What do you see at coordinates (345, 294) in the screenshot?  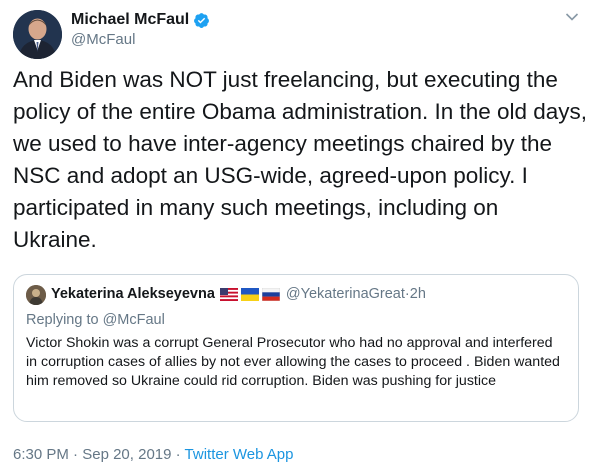 I see `quoted-author-handle: @YekaterinaGreat` at bounding box center [345, 294].